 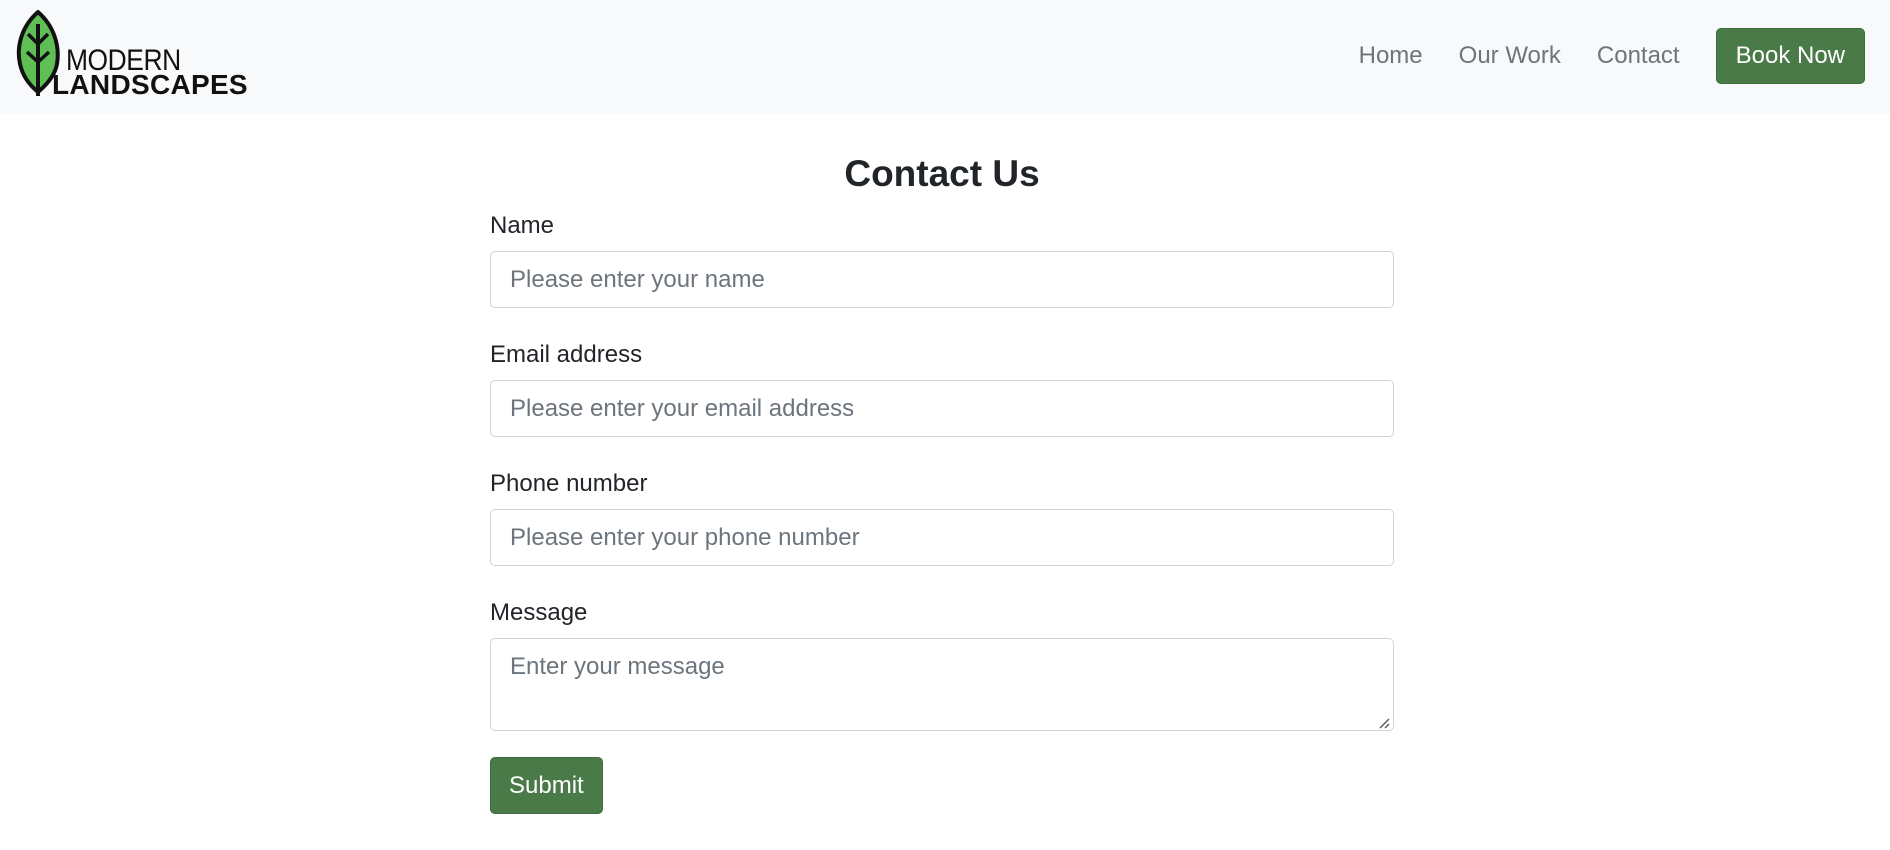 What do you see at coordinates (1790, 56) in the screenshot?
I see `book-now-button: Book Now` at bounding box center [1790, 56].